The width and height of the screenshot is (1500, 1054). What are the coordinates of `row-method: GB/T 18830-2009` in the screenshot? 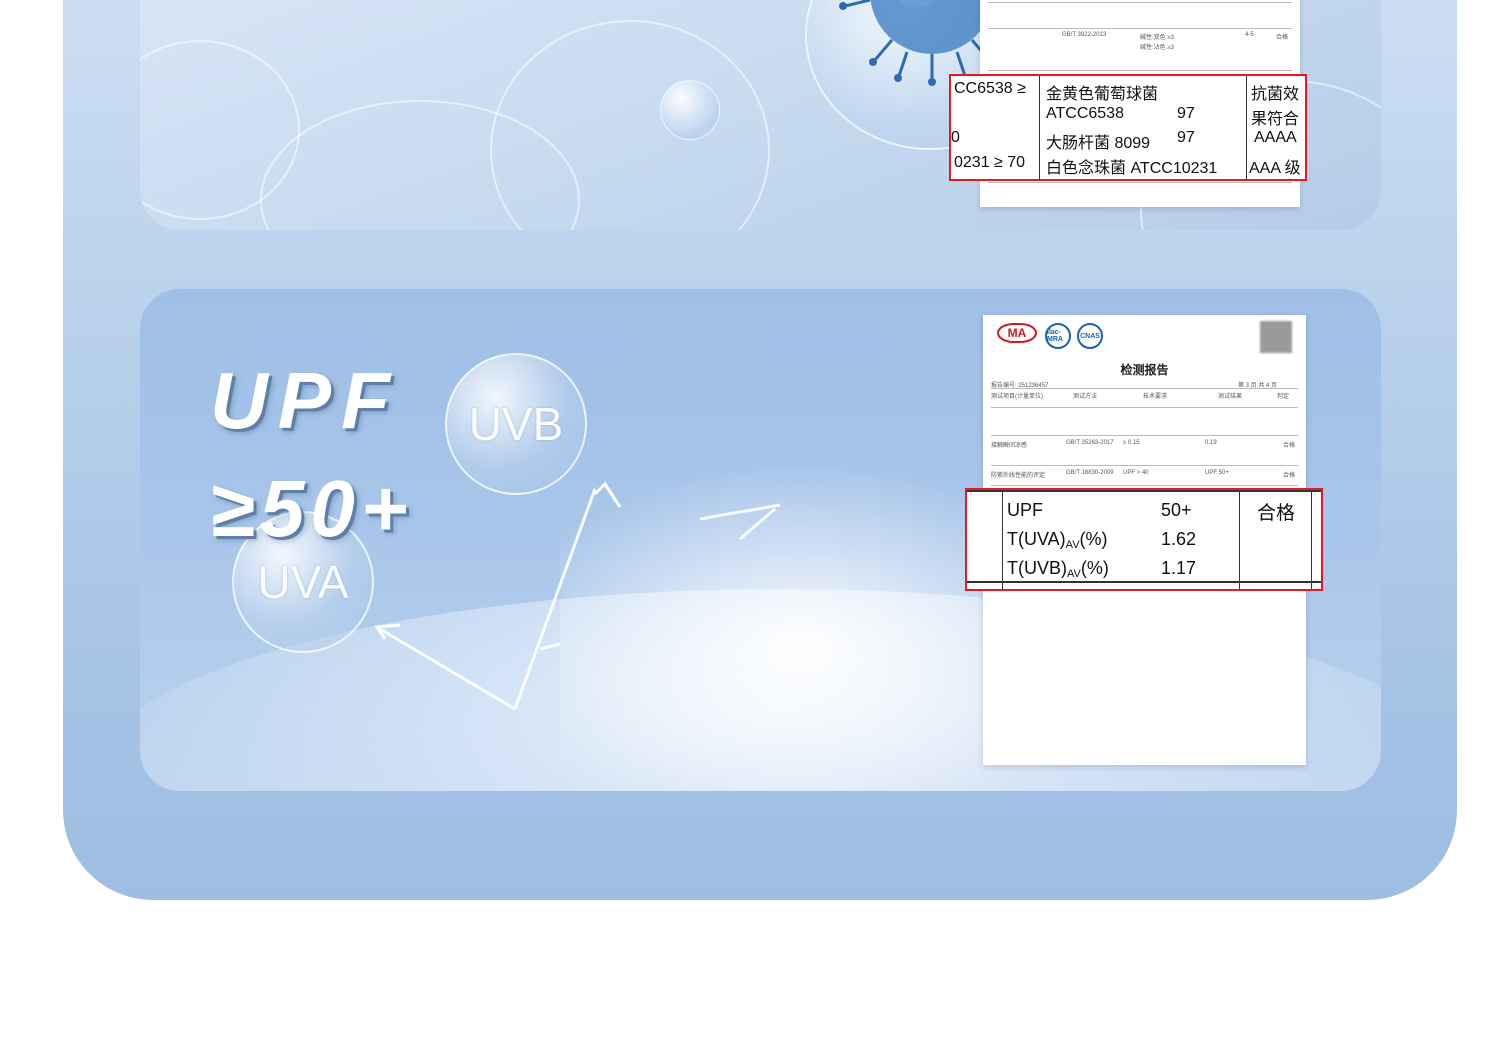 It's located at (1090, 473).